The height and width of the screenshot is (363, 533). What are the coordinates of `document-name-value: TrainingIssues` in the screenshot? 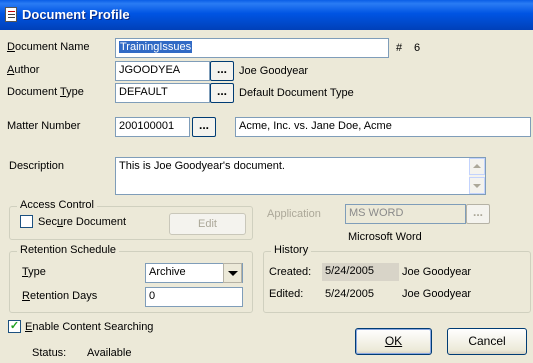 It's located at (156, 47).